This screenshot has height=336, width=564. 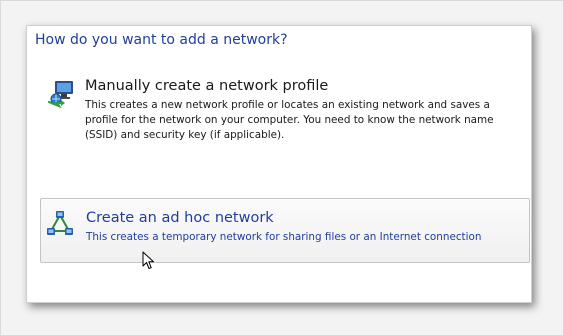 What do you see at coordinates (161, 40) in the screenshot?
I see `dialog-heading: How do you want to add a network?` at bounding box center [161, 40].